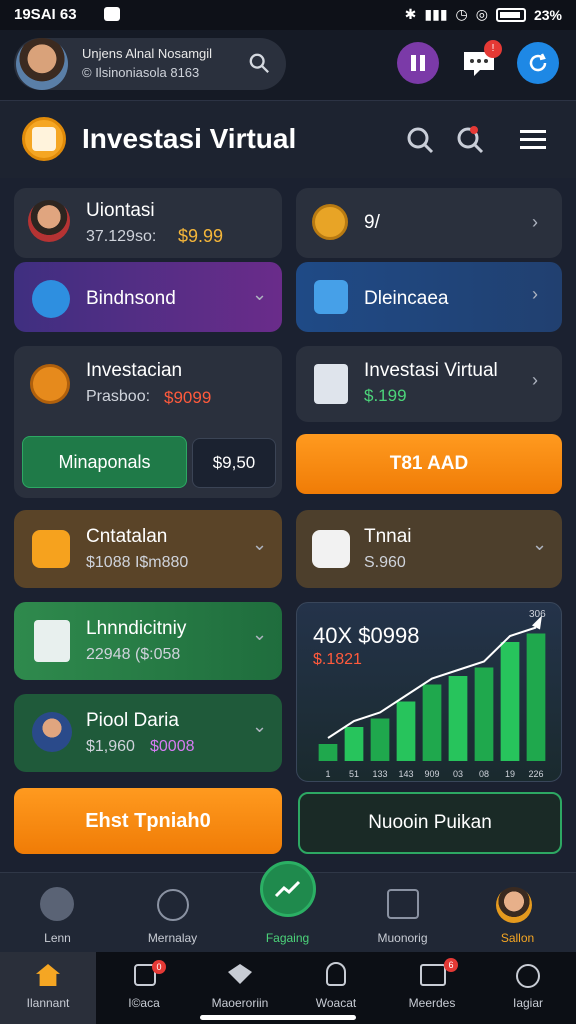  Describe the element at coordinates (510, 14) in the screenshot. I see `battery-icon` at that location.